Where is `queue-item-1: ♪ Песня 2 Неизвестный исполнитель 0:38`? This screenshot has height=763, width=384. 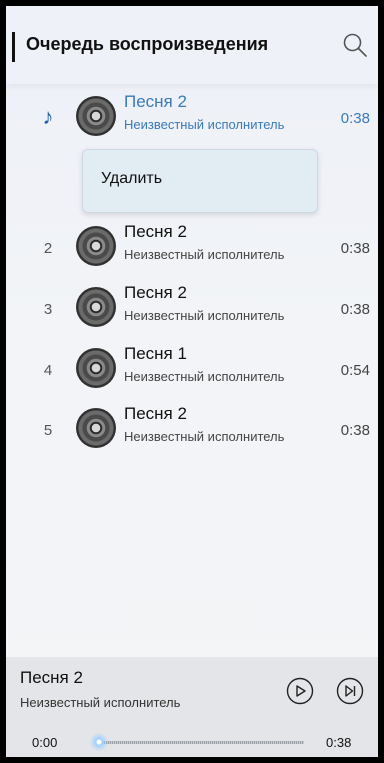 queue-item-1: ♪ Песня 2 Неизвестный исполнитель 0:38 is located at coordinates (192, 118).